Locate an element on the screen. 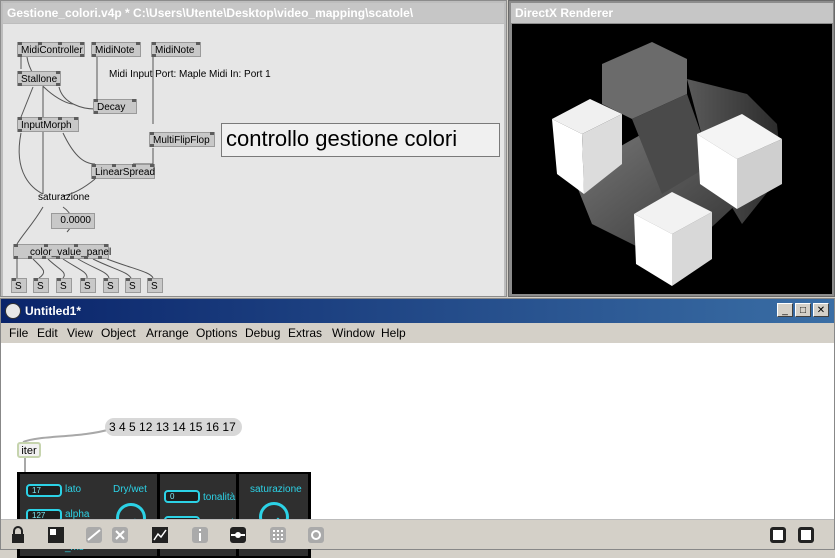  menu-object: Object is located at coordinates (118, 333).